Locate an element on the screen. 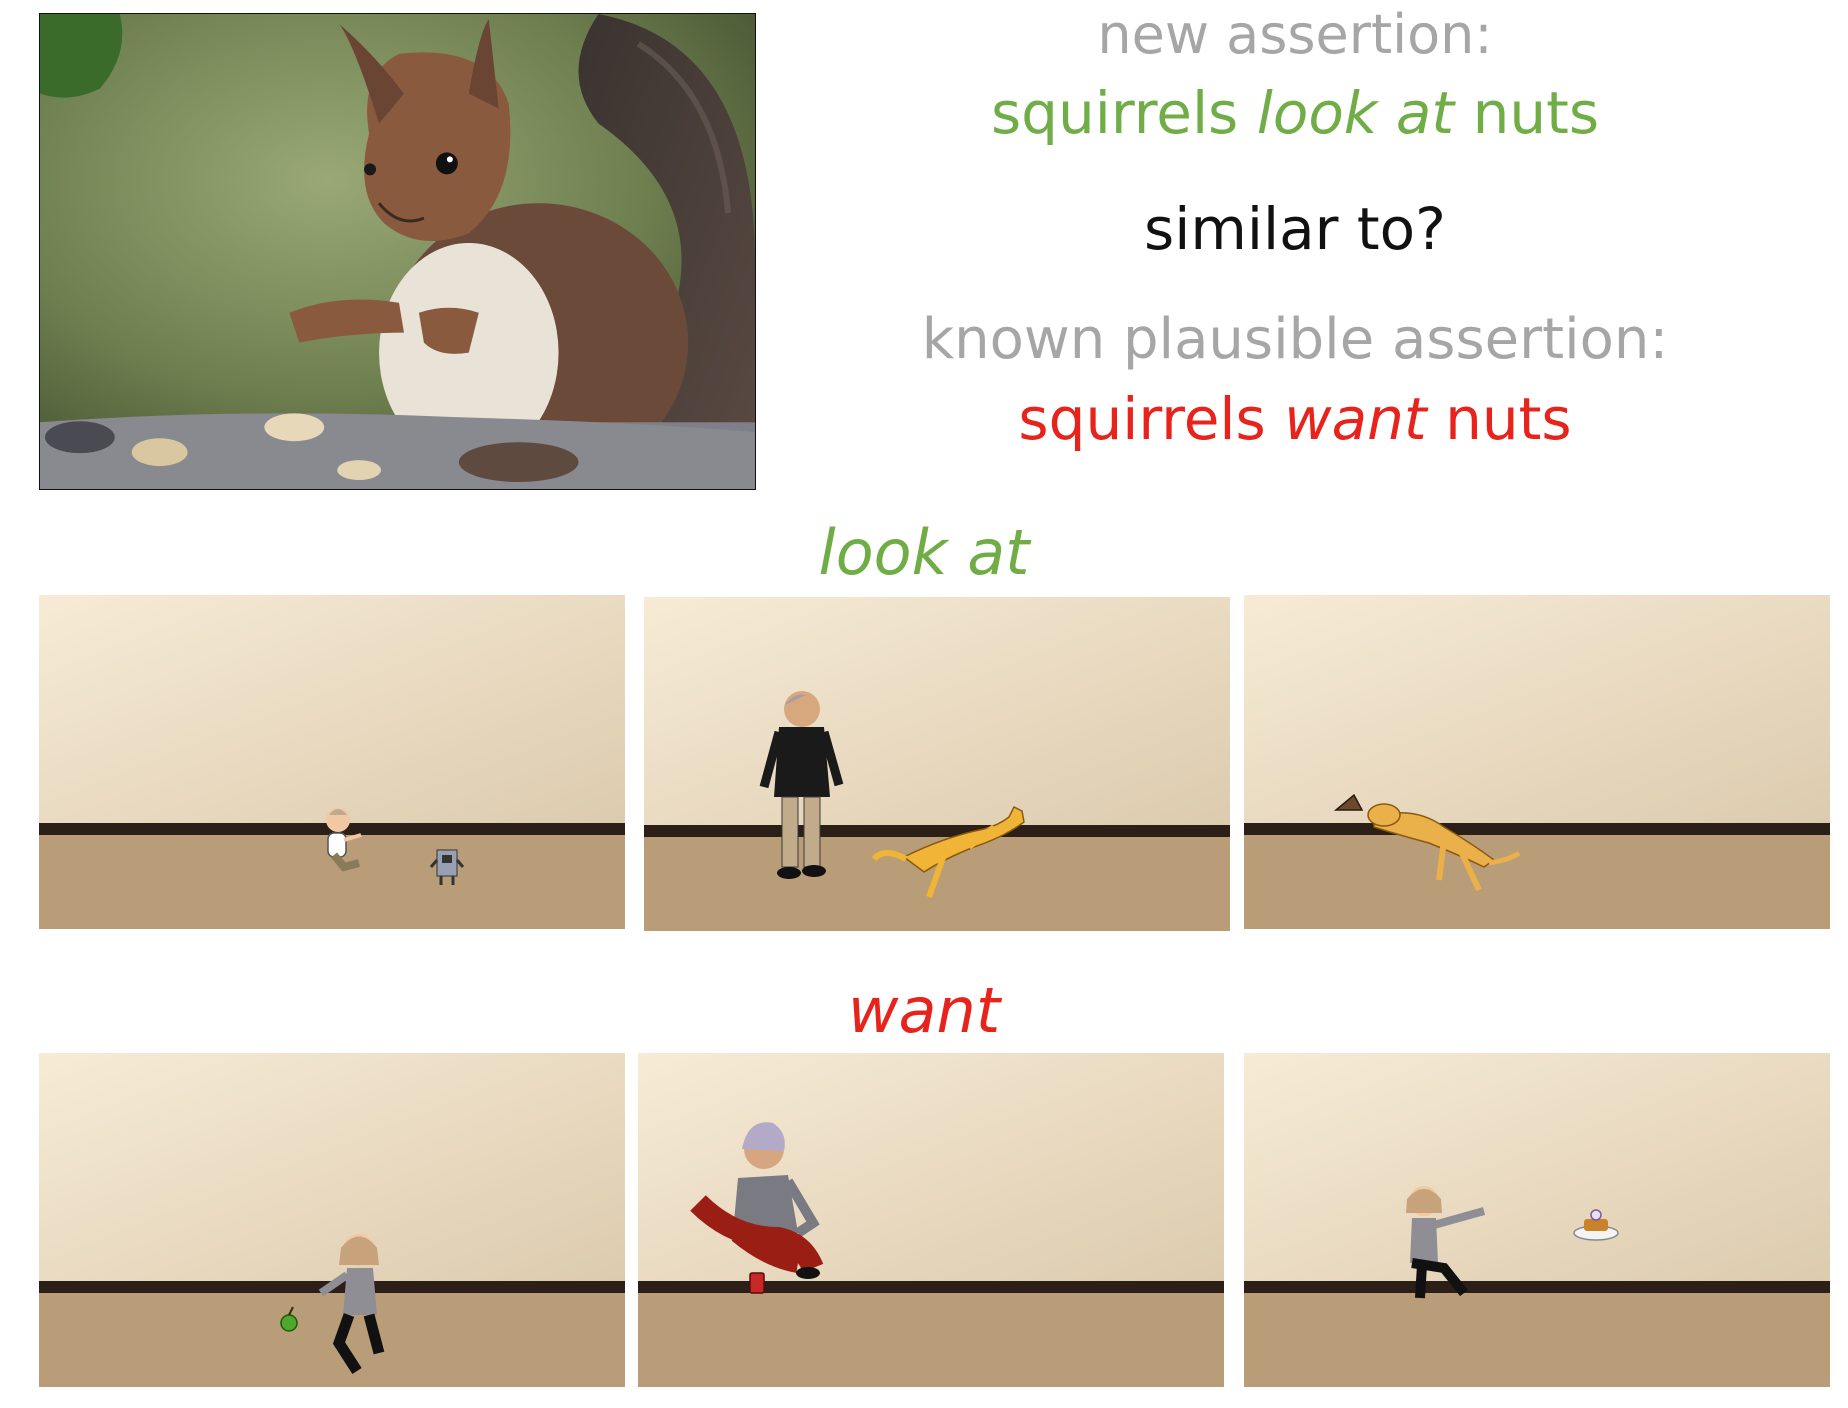 The width and height of the screenshot is (1848, 1408). new-assertion-statement: squirrels look at nuts is located at coordinates (1295, 113).